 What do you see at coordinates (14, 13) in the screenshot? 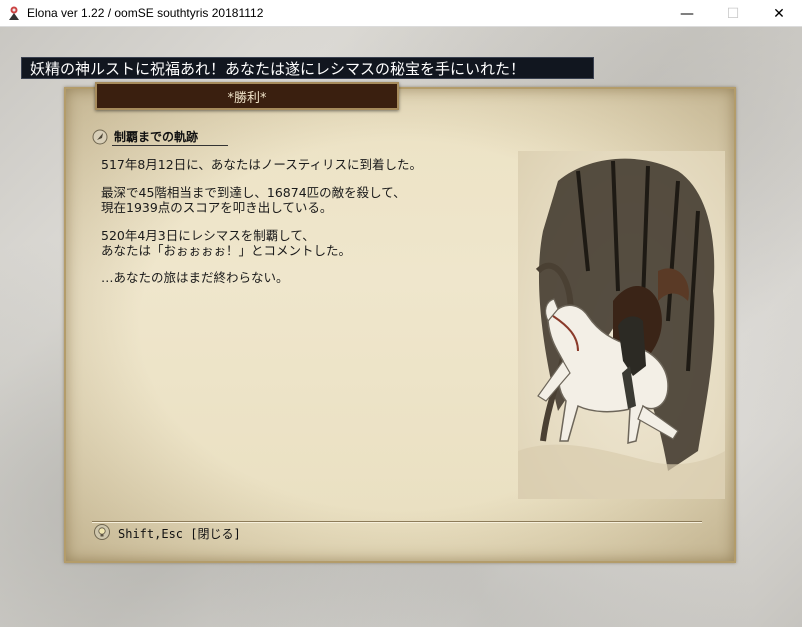
I see `elona-app-icon` at bounding box center [14, 13].